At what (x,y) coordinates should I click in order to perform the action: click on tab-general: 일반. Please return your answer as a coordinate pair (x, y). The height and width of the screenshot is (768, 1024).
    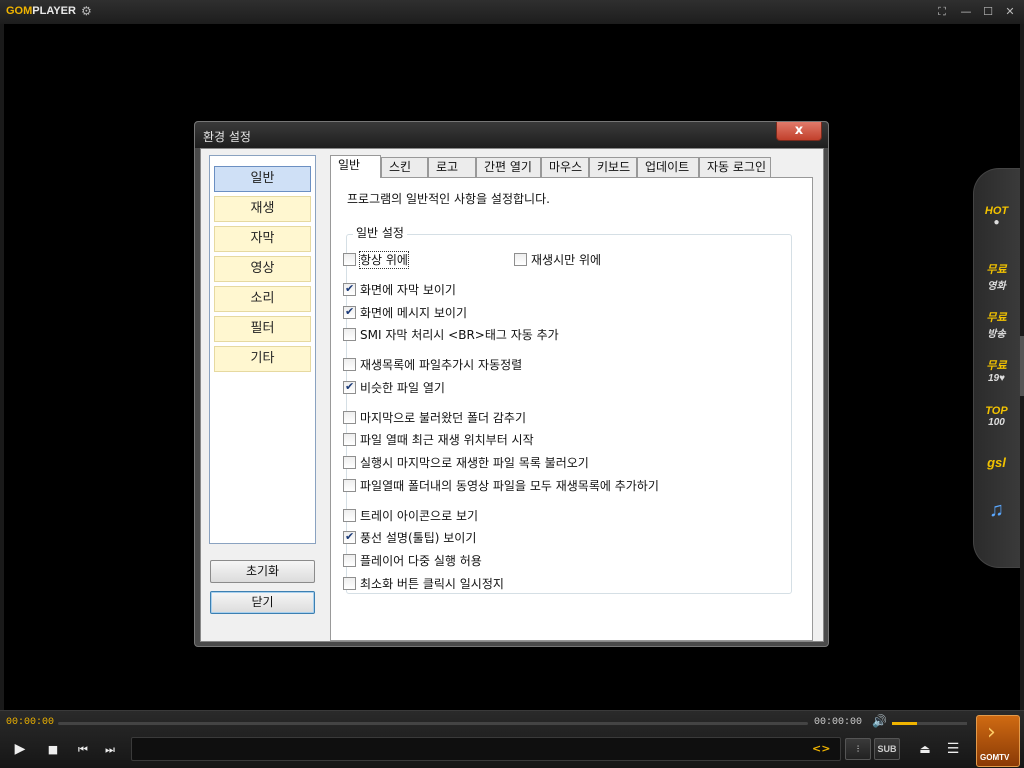
    Looking at the image, I should click on (355, 166).